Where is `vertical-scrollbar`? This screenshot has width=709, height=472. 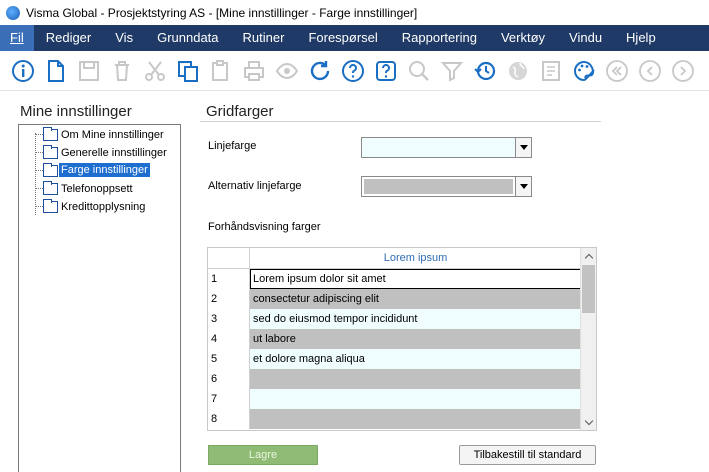 vertical-scrollbar is located at coordinates (588, 339).